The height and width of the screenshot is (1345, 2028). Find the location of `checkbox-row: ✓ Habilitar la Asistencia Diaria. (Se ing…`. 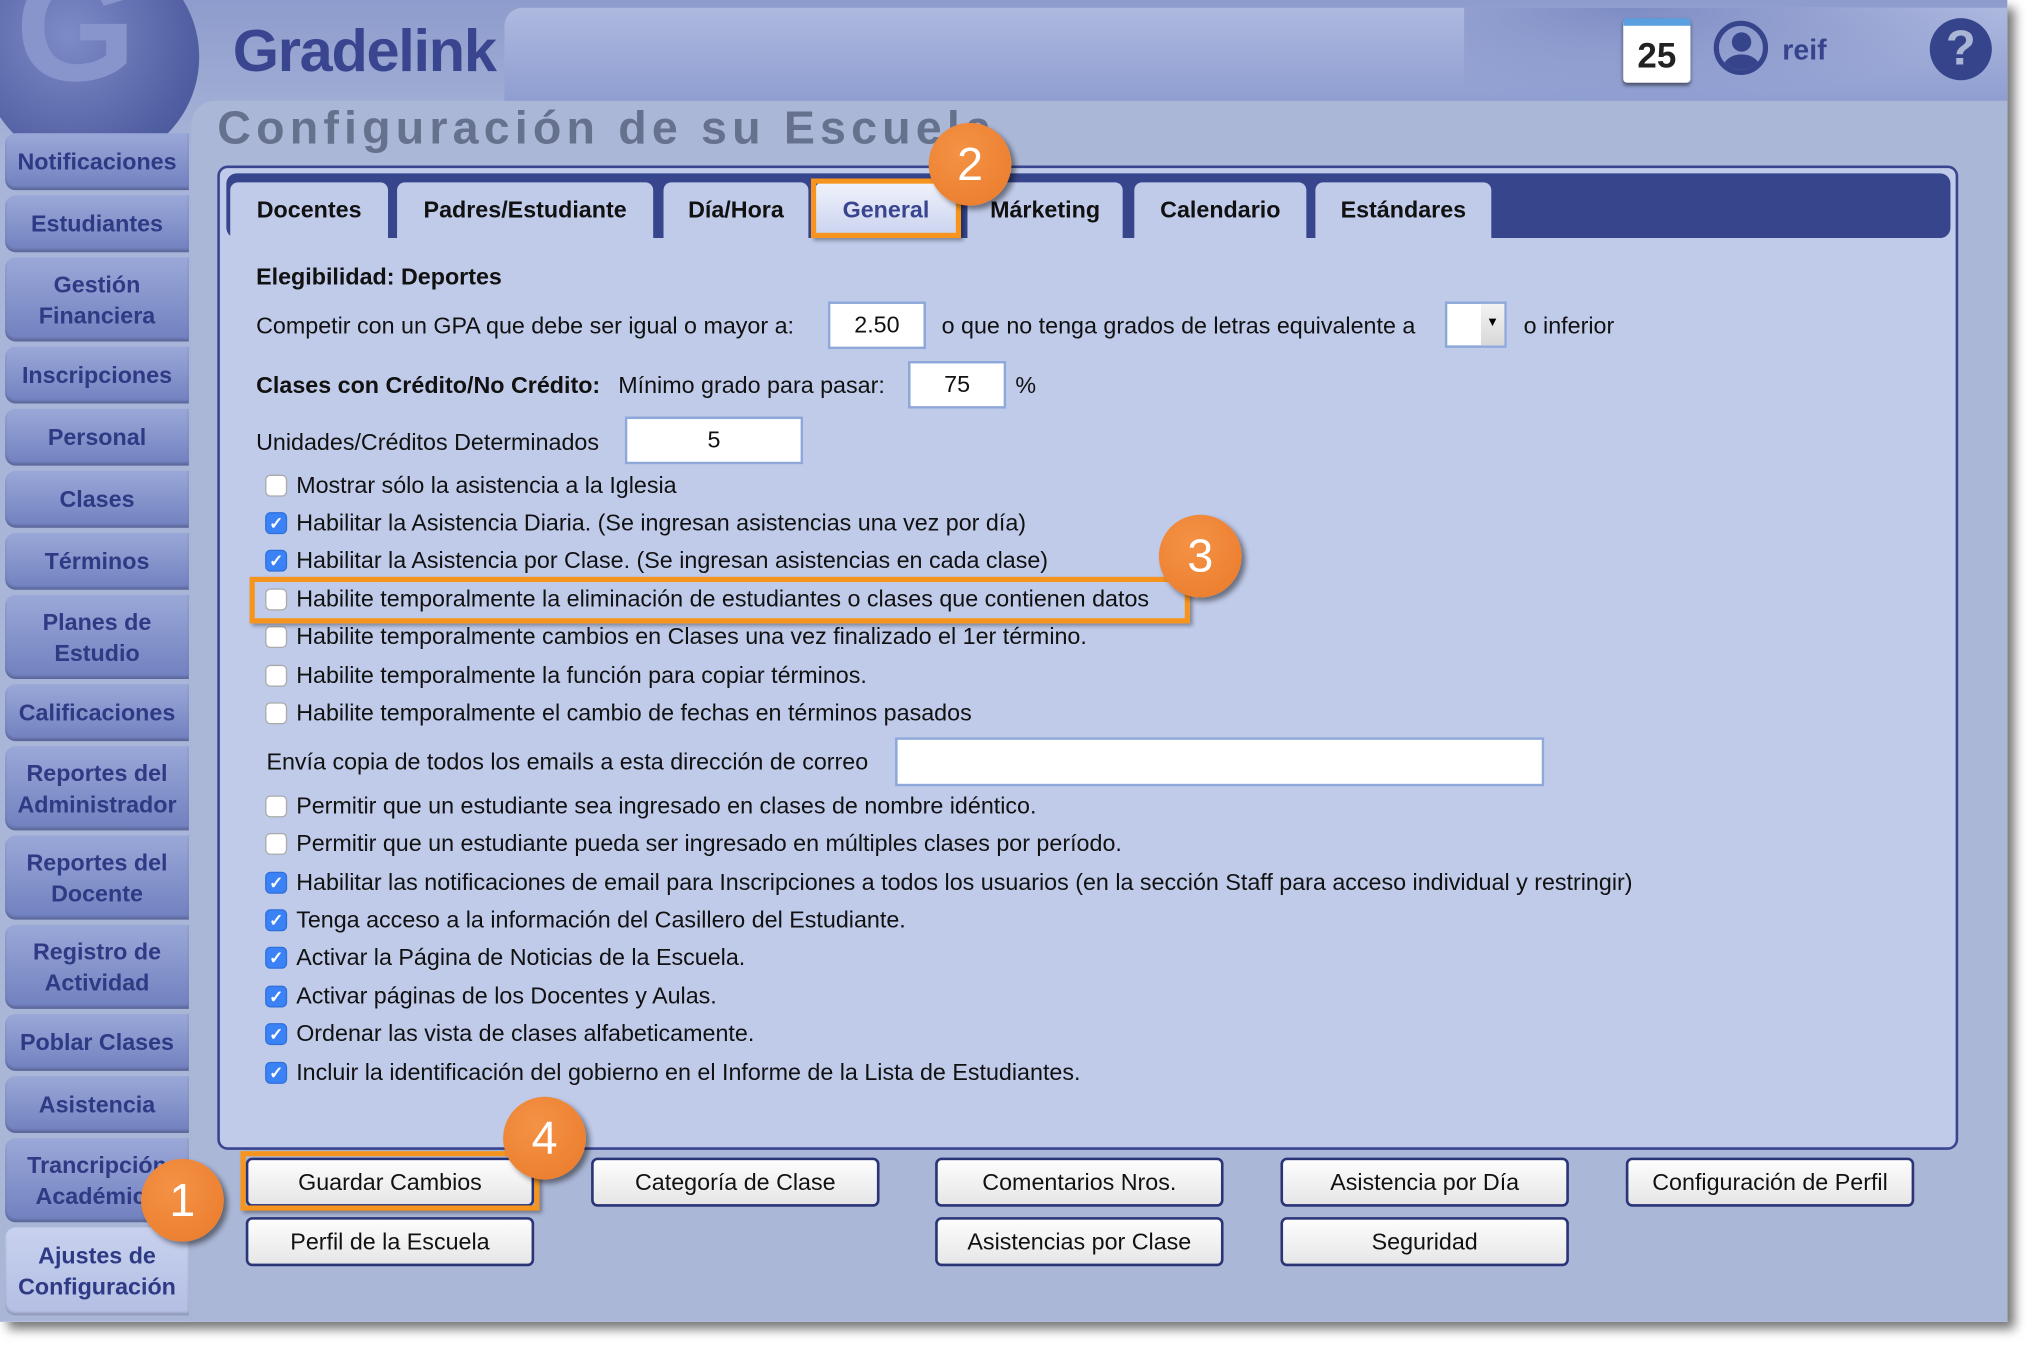

checkbox-row: ✓ Habilitar la Asistencia Diaria. (Se ing… is located at coordinates (645, 523).